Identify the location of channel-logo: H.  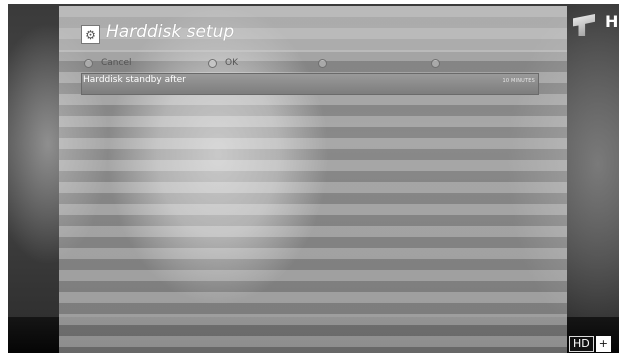
(596, 26).